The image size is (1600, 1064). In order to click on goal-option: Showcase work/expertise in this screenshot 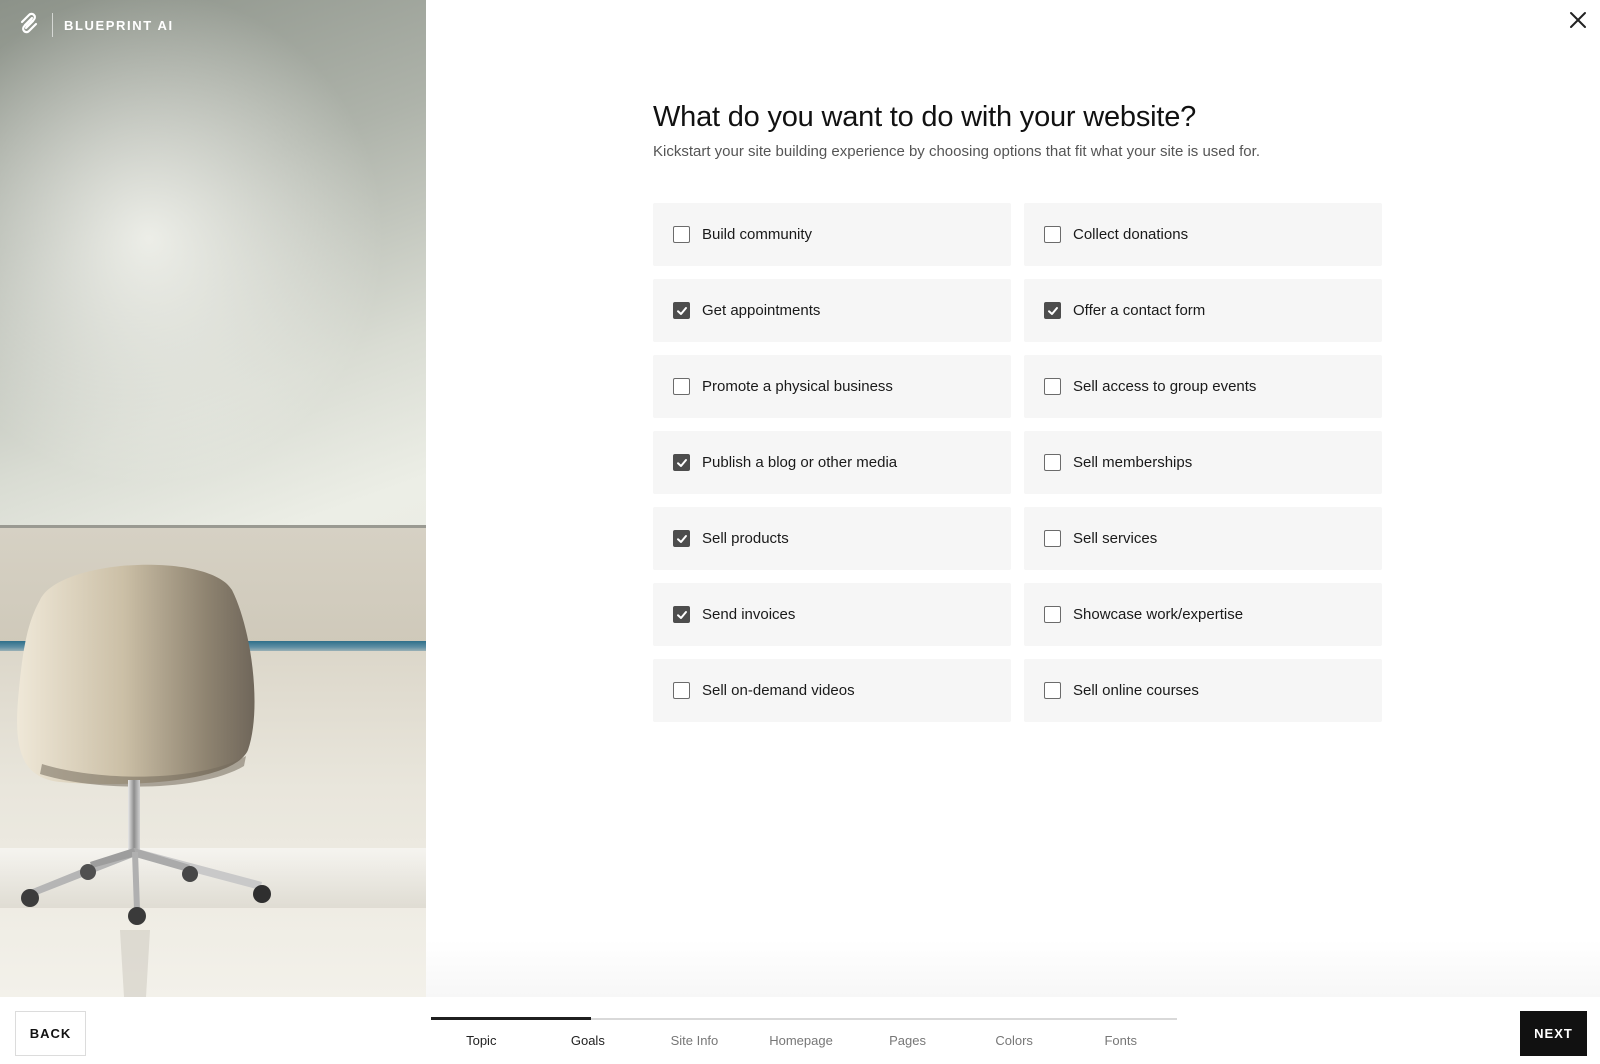, I will do `click(1203, 614)`.